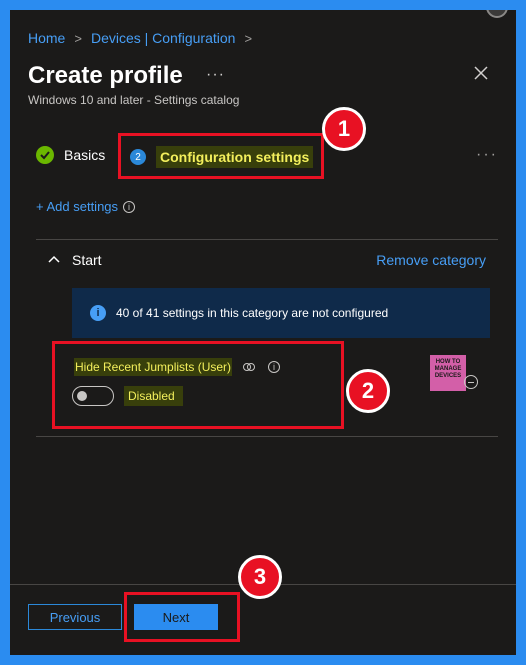 This screenshot has width=526, height=665. I want to click on annotation-badge-3: 3, so click(260, 577).